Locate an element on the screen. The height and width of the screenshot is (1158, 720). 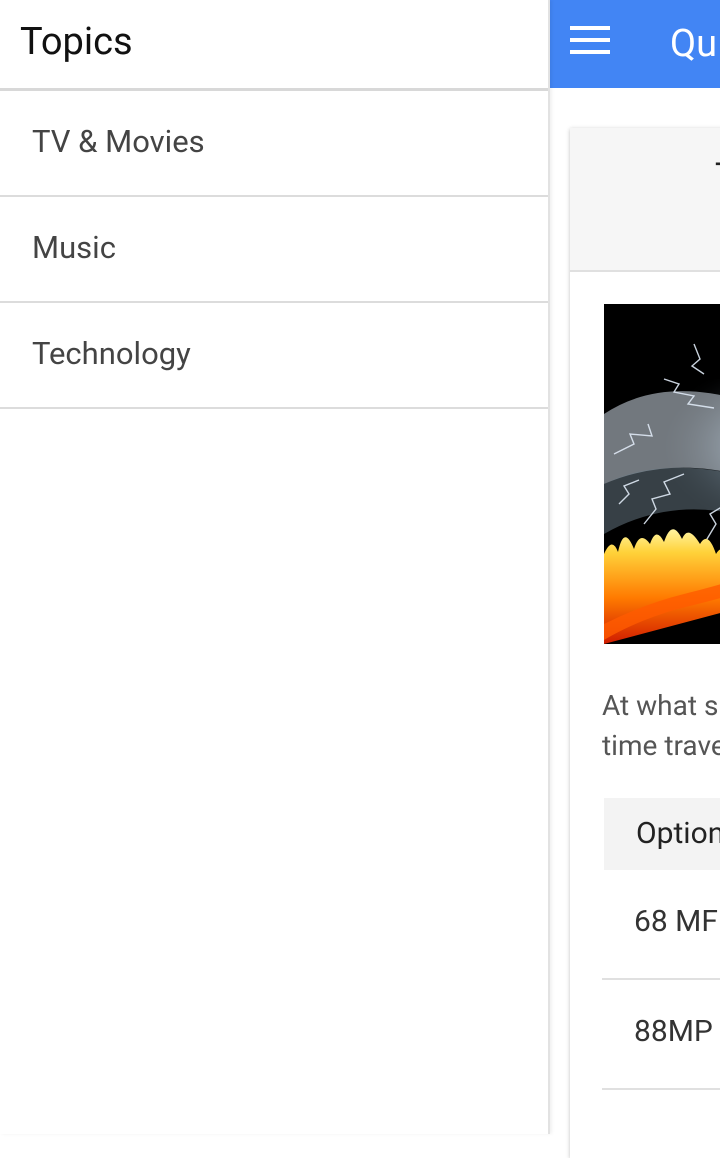
app-bar-title: Qu is located at coordinates (694, 44).